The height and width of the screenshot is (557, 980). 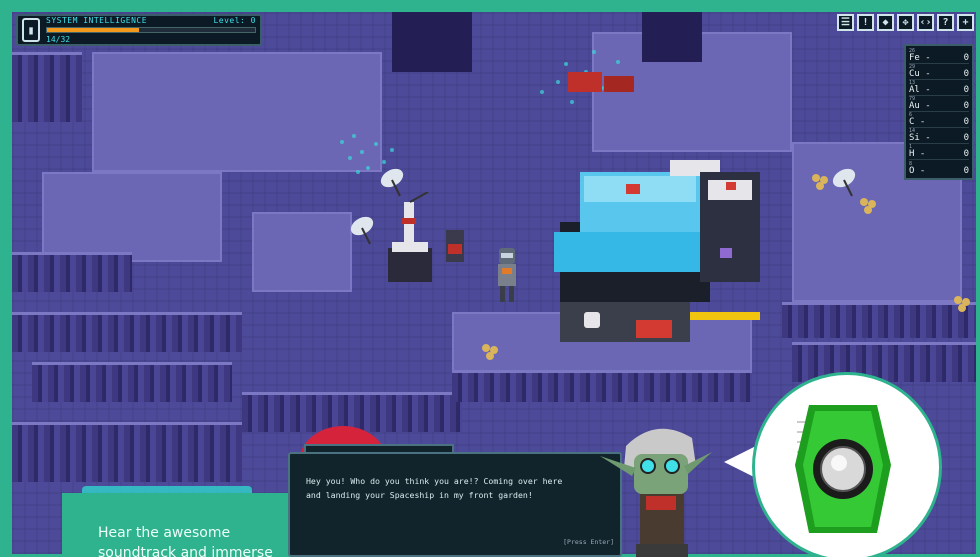 I want to click on resource-row: 14 Si - 0, so click(x=939, y=136).